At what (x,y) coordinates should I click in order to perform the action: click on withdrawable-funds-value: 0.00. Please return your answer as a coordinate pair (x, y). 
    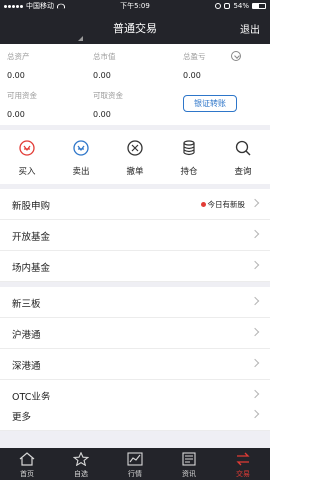
    Looking at the image, I should click on (102, 114).